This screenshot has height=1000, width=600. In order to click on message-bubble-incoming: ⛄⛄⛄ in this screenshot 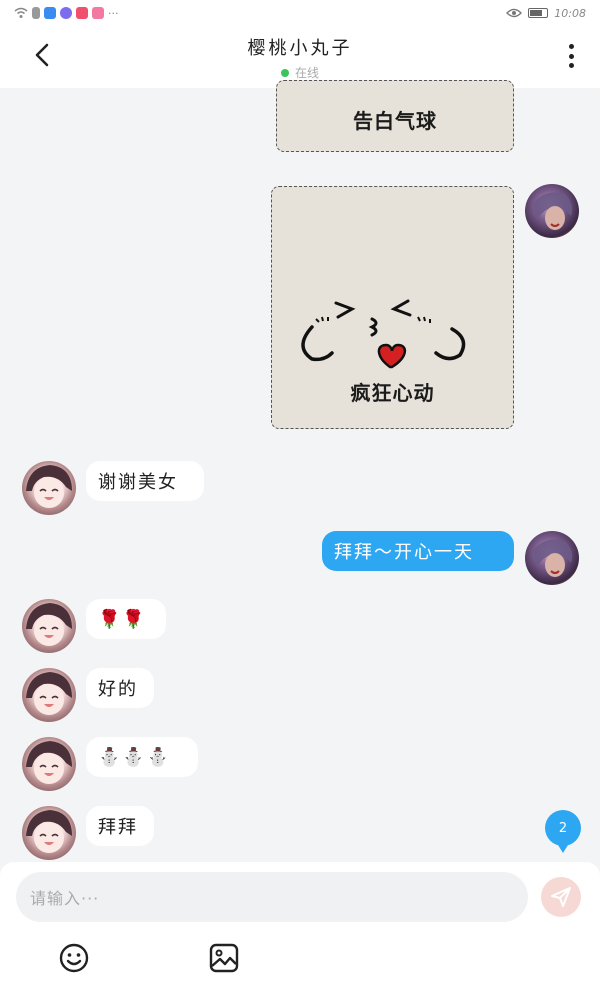, I will do `click(142, 757)`.